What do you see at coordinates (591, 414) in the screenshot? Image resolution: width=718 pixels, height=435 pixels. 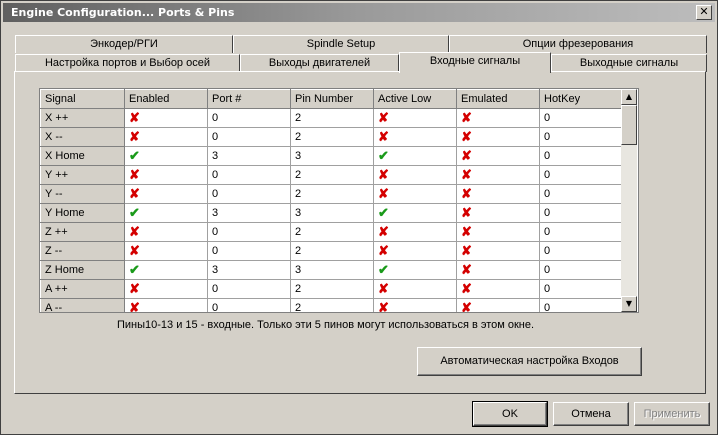 I see `cancel-button: Отмена` at bounding box center [591, 414].